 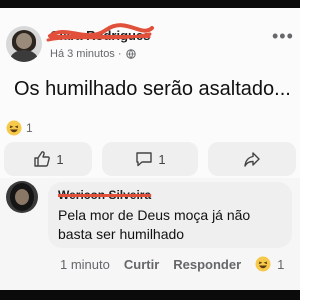 I want to click on more-options-icon: •••, so click(x=283, y=36).